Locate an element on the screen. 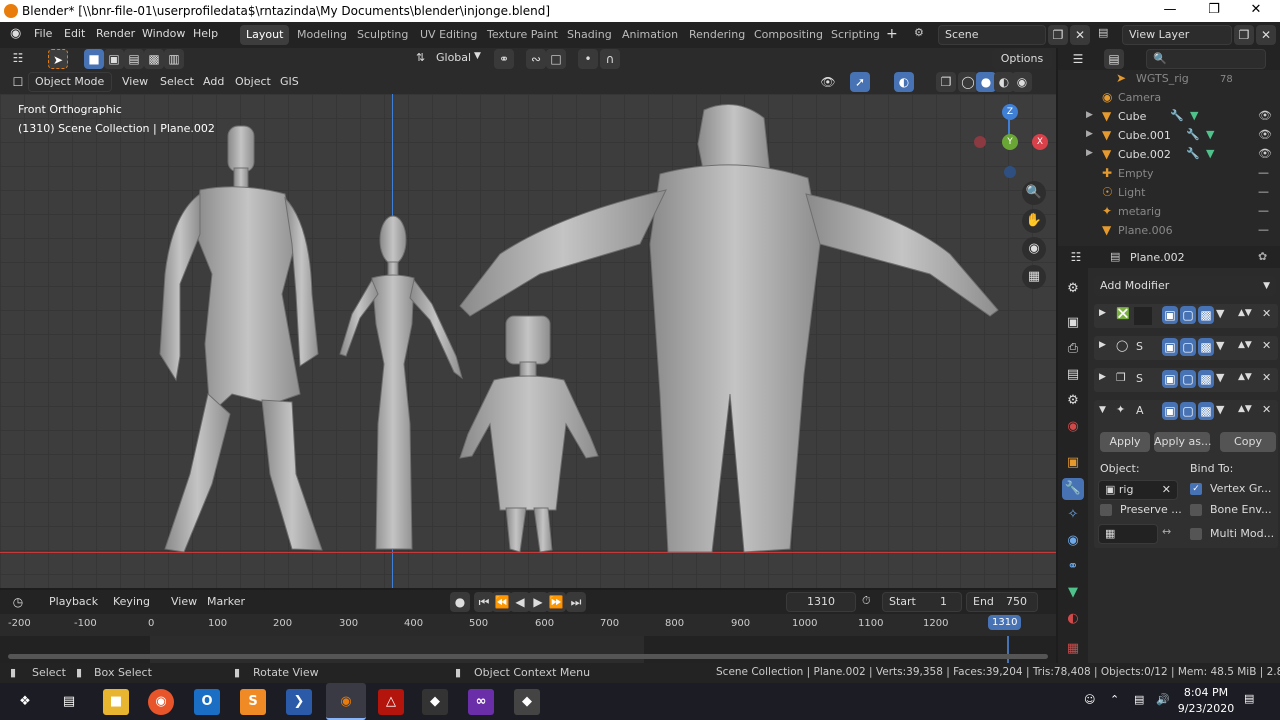  timeline-menu-playback: Playback is located at coordinates (73, 601).